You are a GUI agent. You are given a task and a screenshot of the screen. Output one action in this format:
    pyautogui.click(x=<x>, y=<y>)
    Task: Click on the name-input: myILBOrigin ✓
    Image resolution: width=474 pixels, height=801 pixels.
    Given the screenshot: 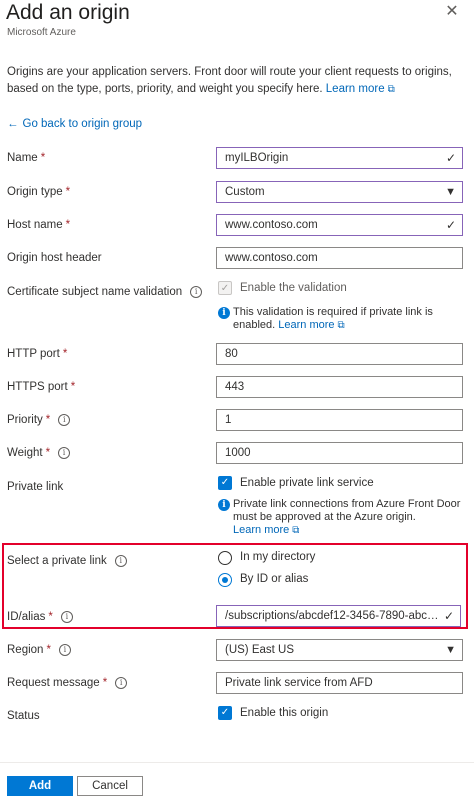 What is the action you would take?
    pyautogui.click(x=339, y=158)
    